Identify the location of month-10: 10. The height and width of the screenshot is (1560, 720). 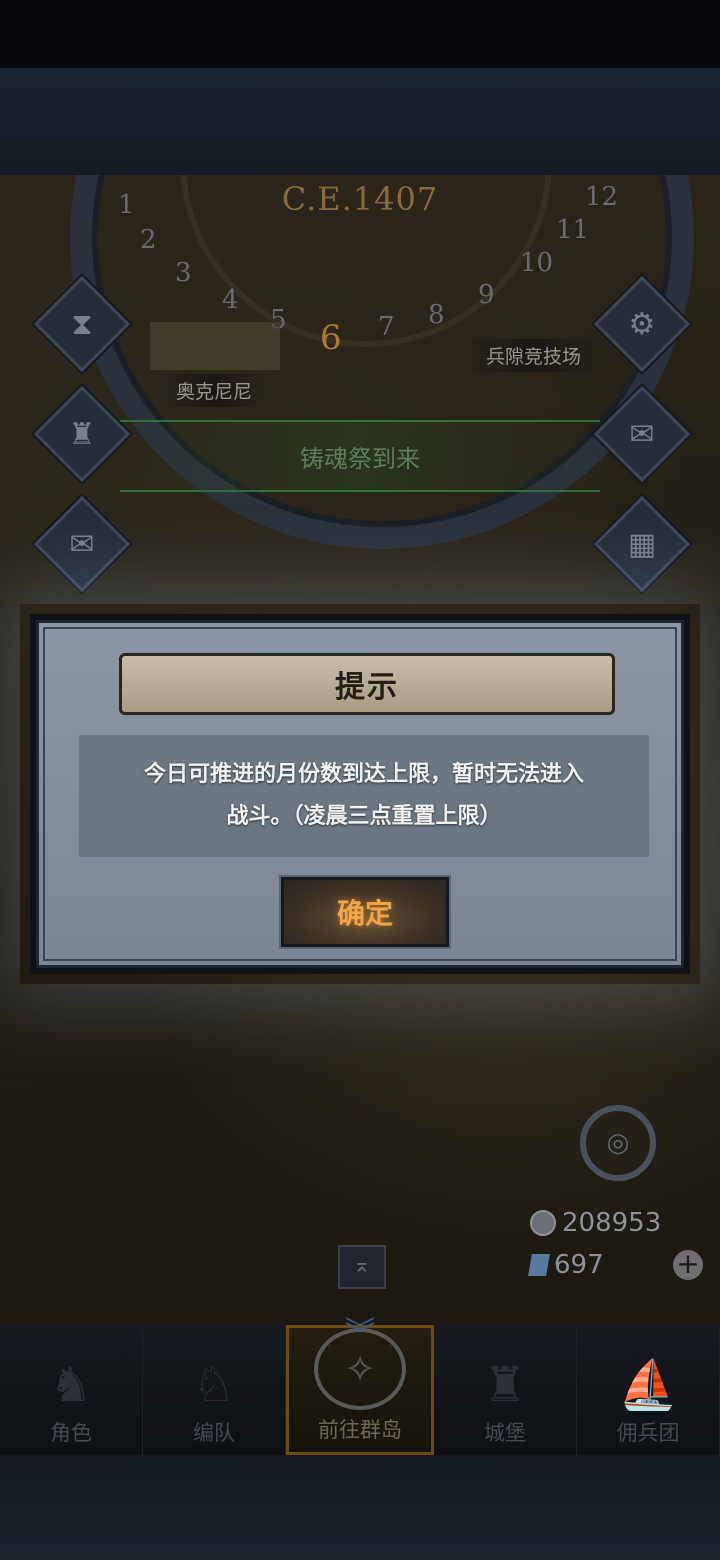
(537, 263).